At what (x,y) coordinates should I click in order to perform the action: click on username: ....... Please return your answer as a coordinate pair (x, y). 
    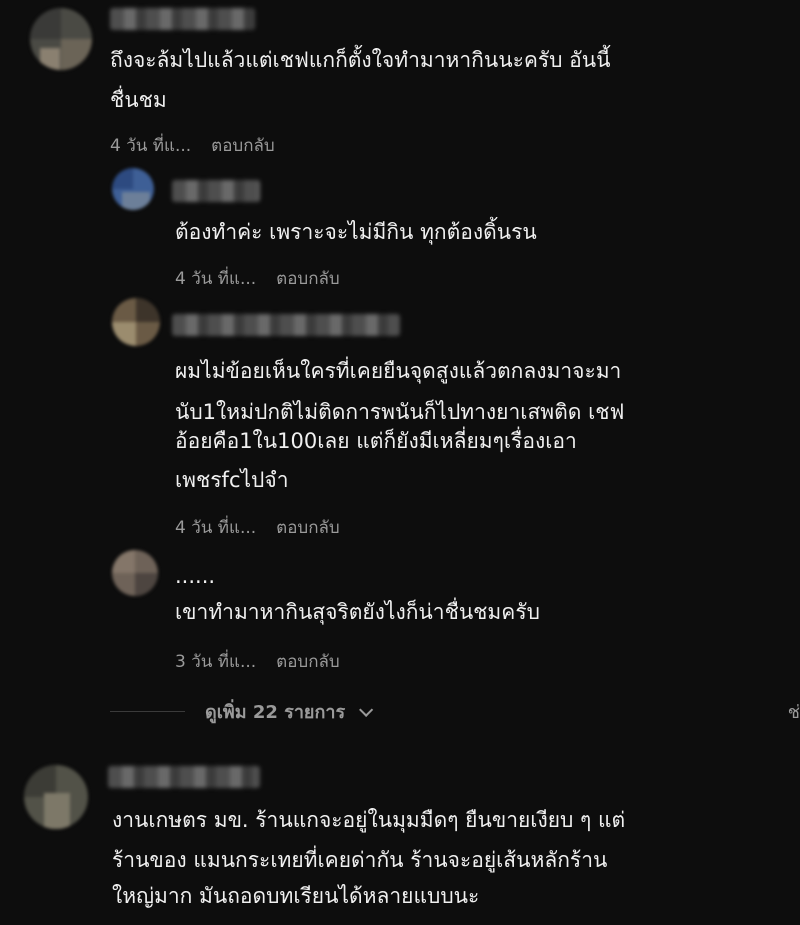
    Looking at the image, I should click on (195, 576).